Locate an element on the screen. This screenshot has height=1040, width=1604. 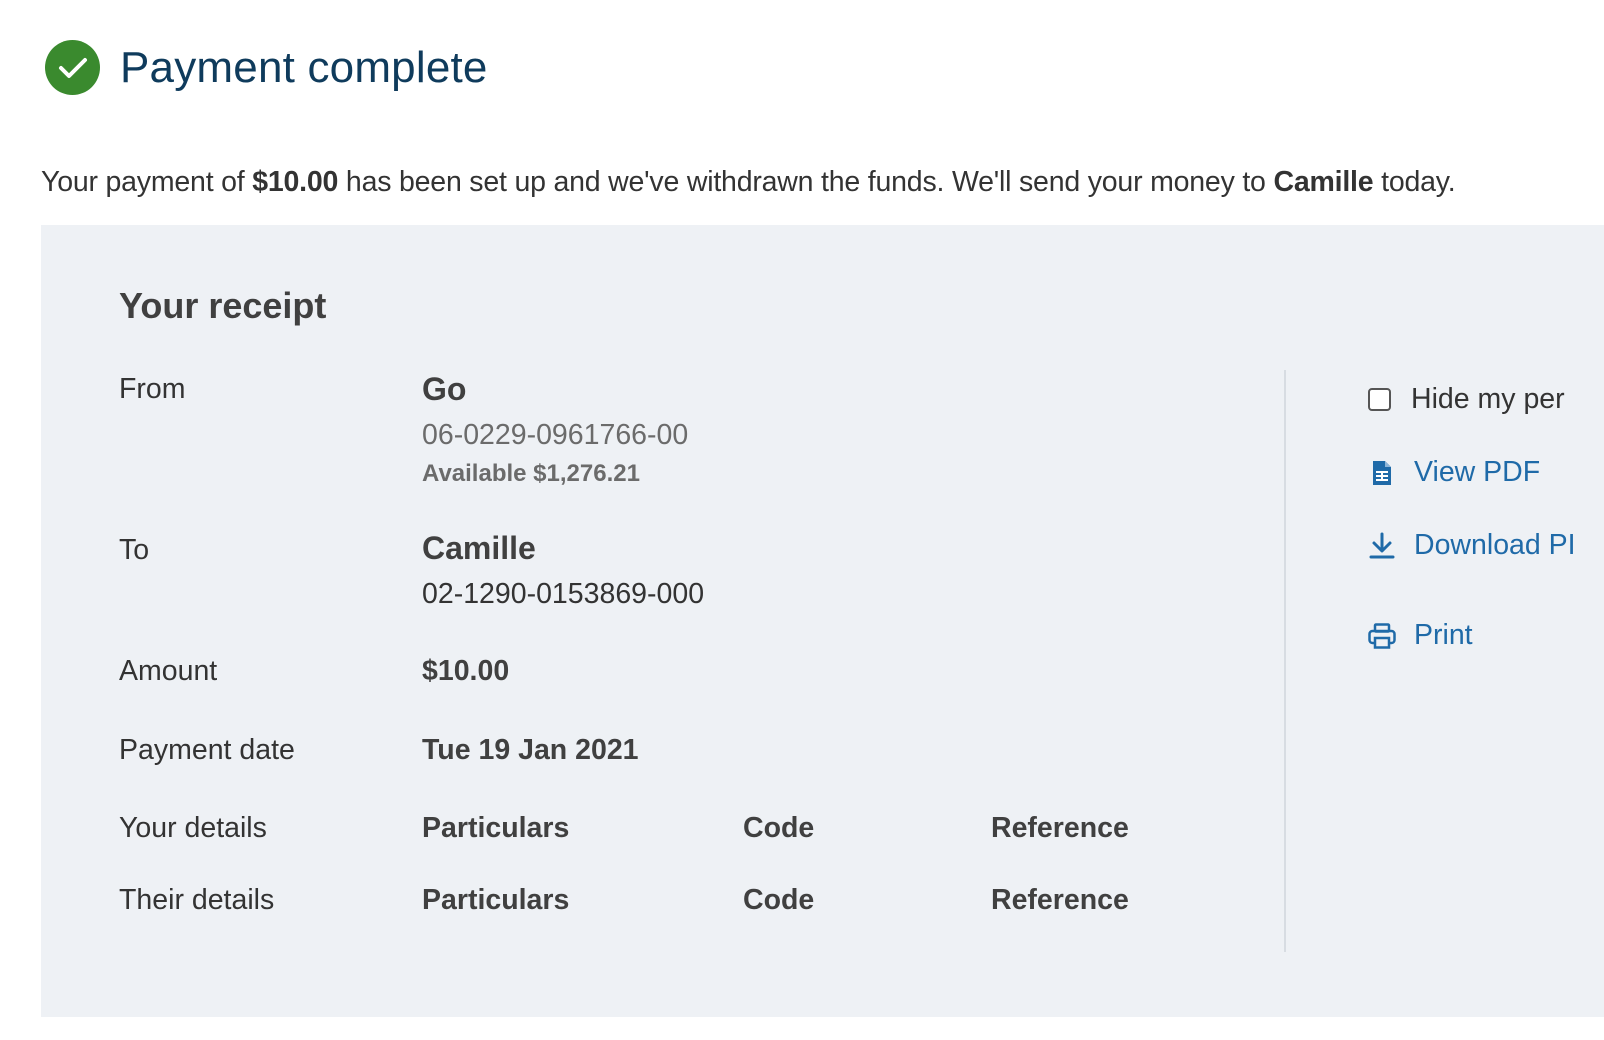
page-header: Payment complete is located at coordinates (266, 67).